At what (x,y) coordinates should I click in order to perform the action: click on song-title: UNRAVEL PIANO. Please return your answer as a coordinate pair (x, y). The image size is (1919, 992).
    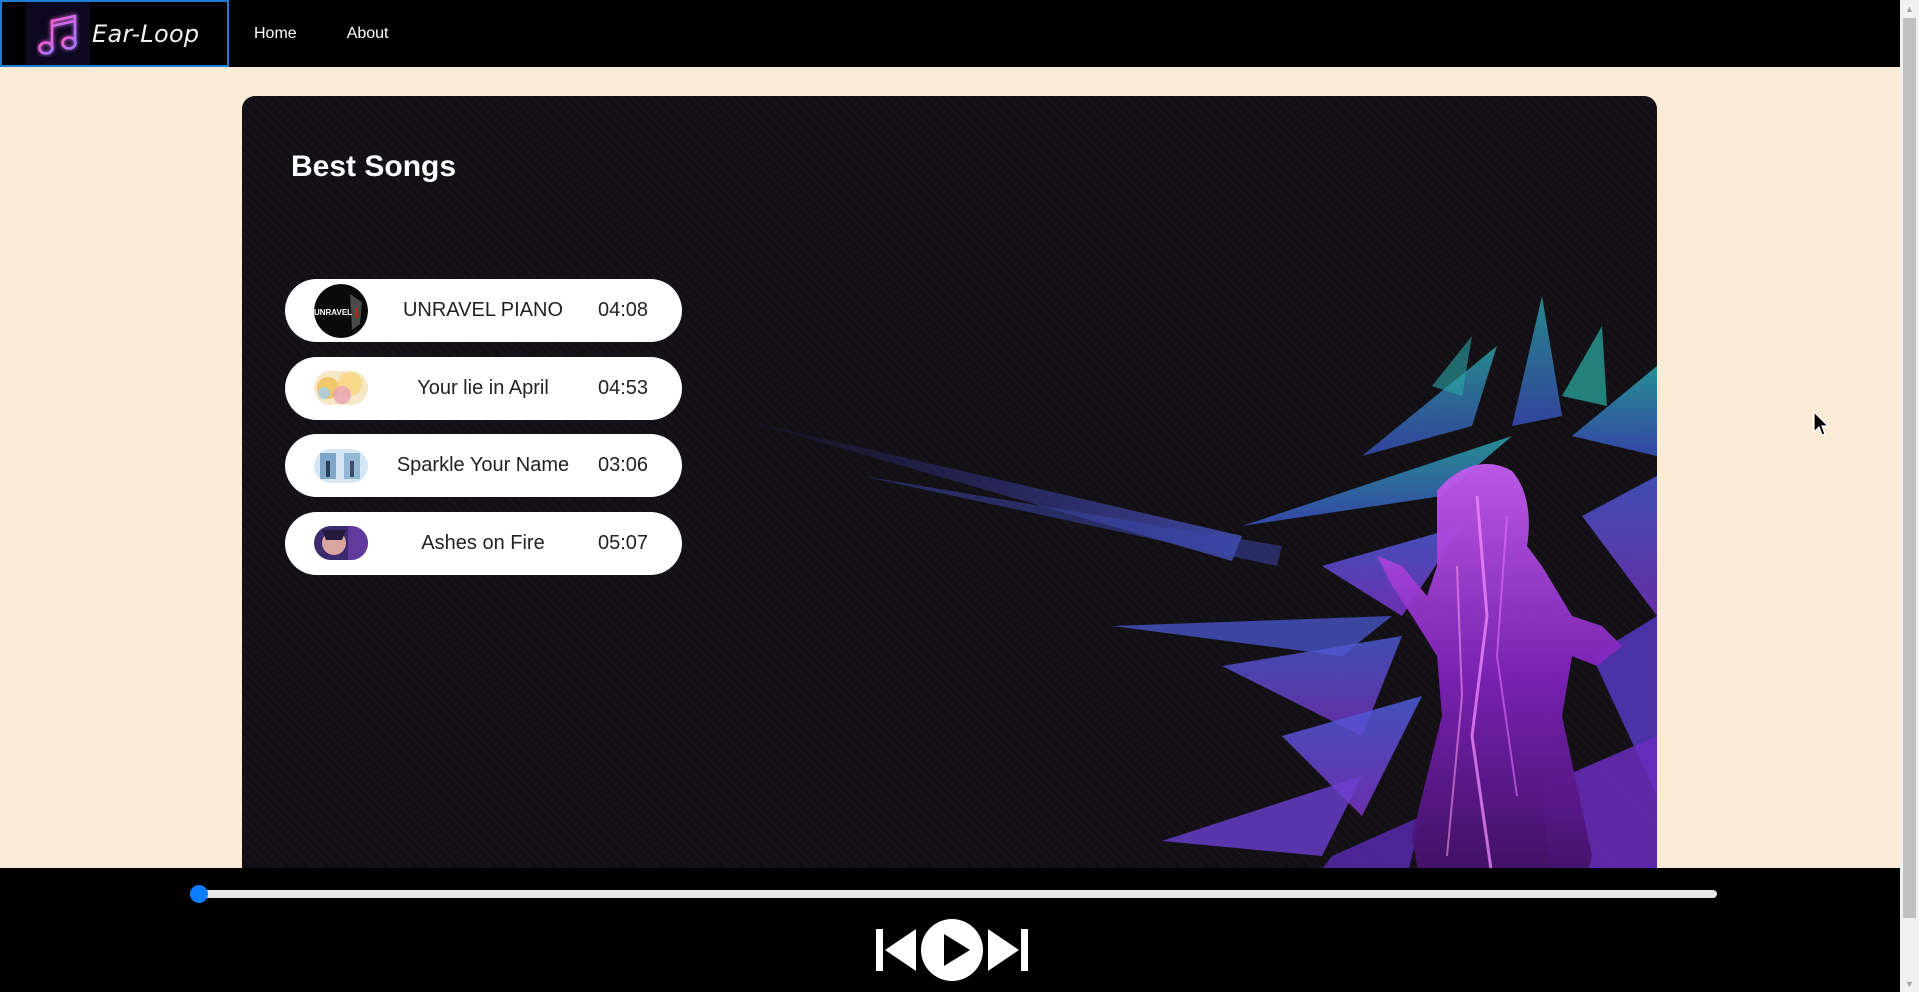
    Looking at the image, I should click on (483, 310).